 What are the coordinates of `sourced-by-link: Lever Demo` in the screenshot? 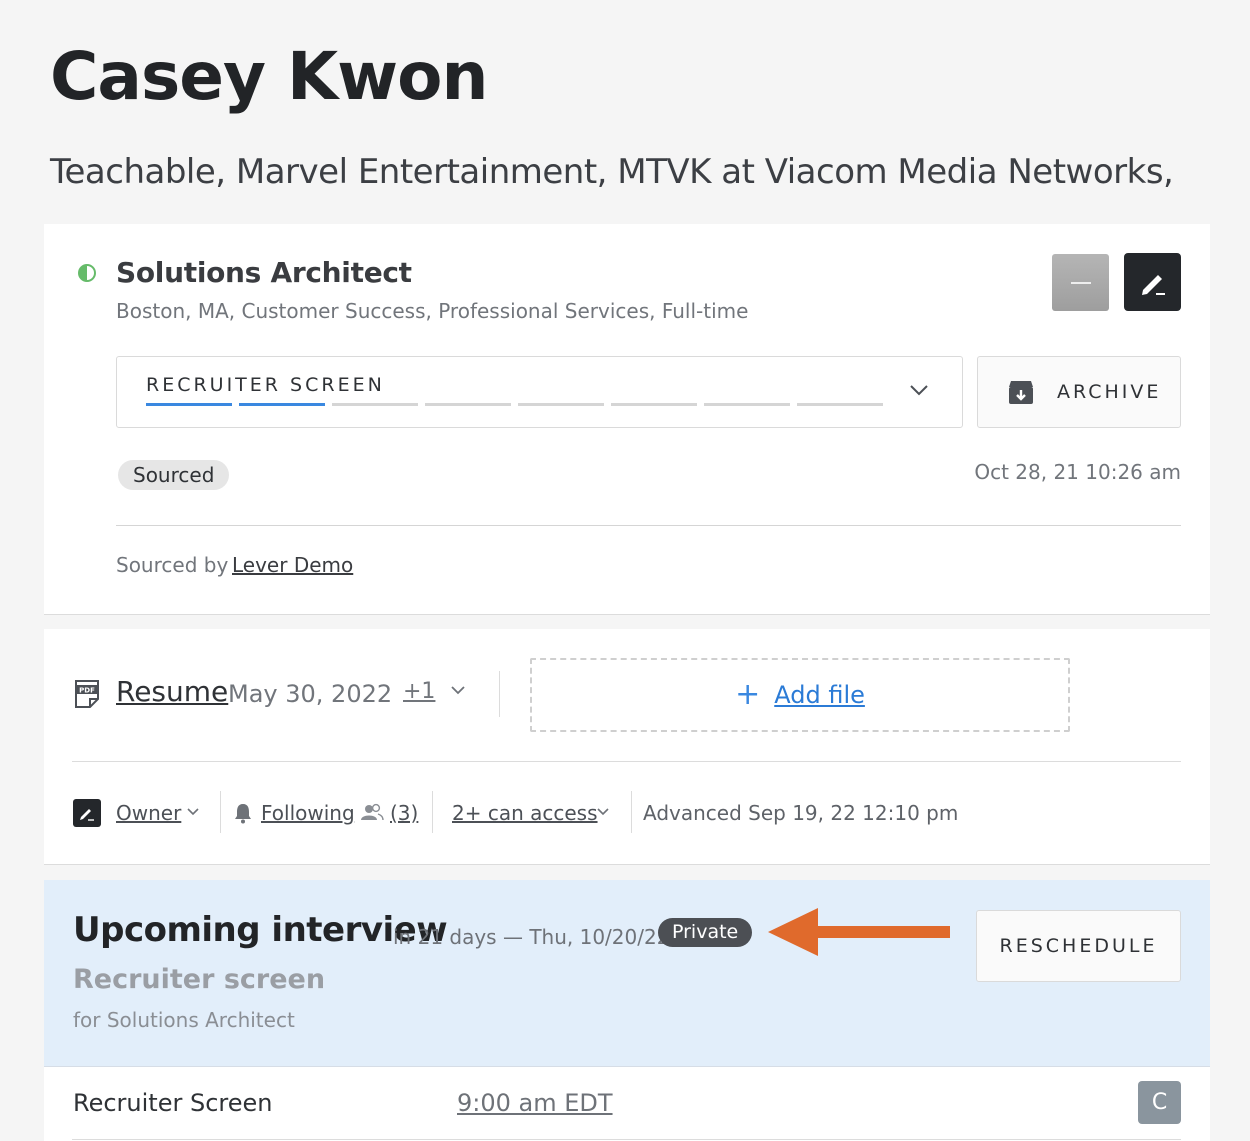 It's located at (292, 565).